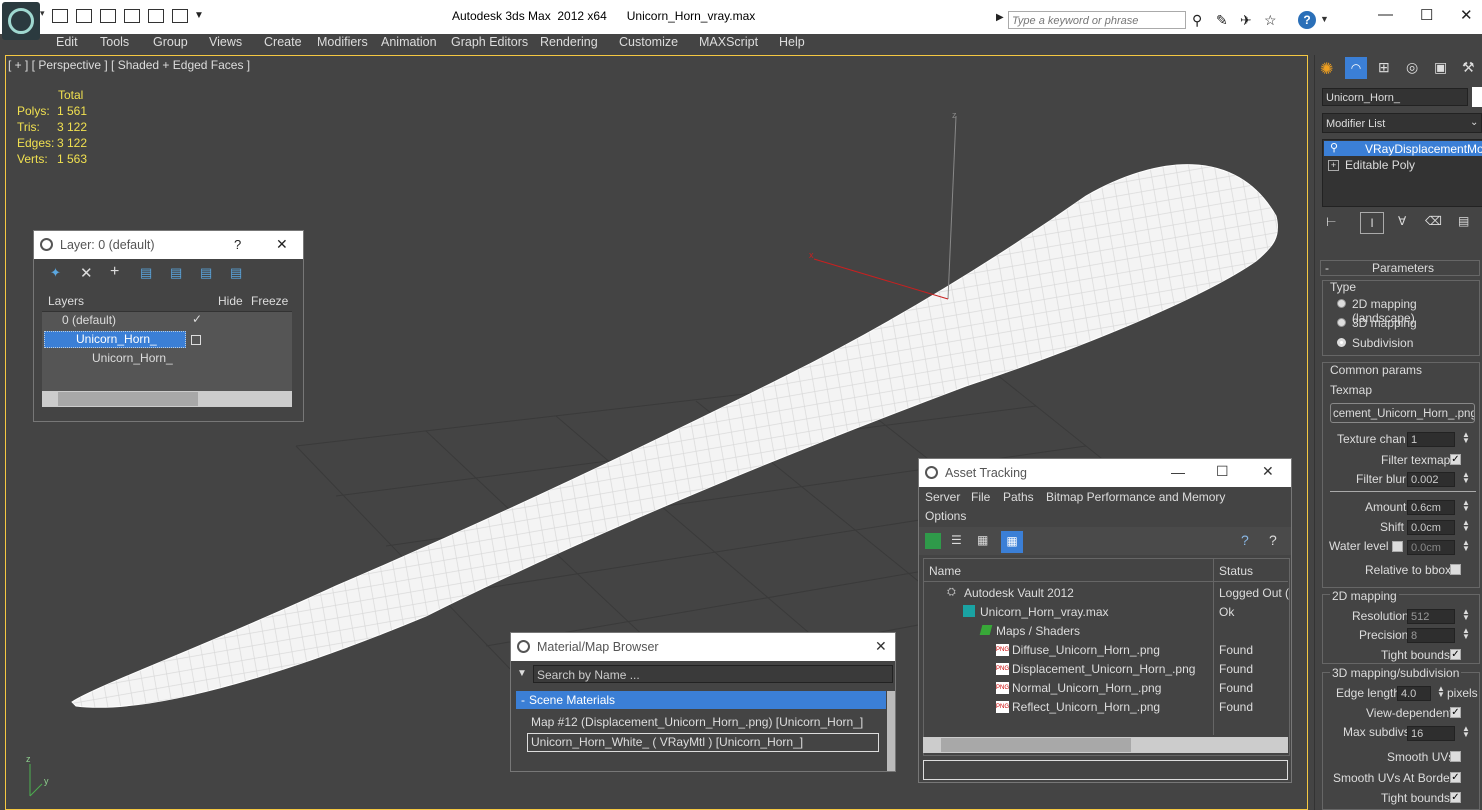  What do you see at coordinates (1000, 17) in the screenshot?
I see `search-expand-icon: ▶` at bounding box center [1000, 17].